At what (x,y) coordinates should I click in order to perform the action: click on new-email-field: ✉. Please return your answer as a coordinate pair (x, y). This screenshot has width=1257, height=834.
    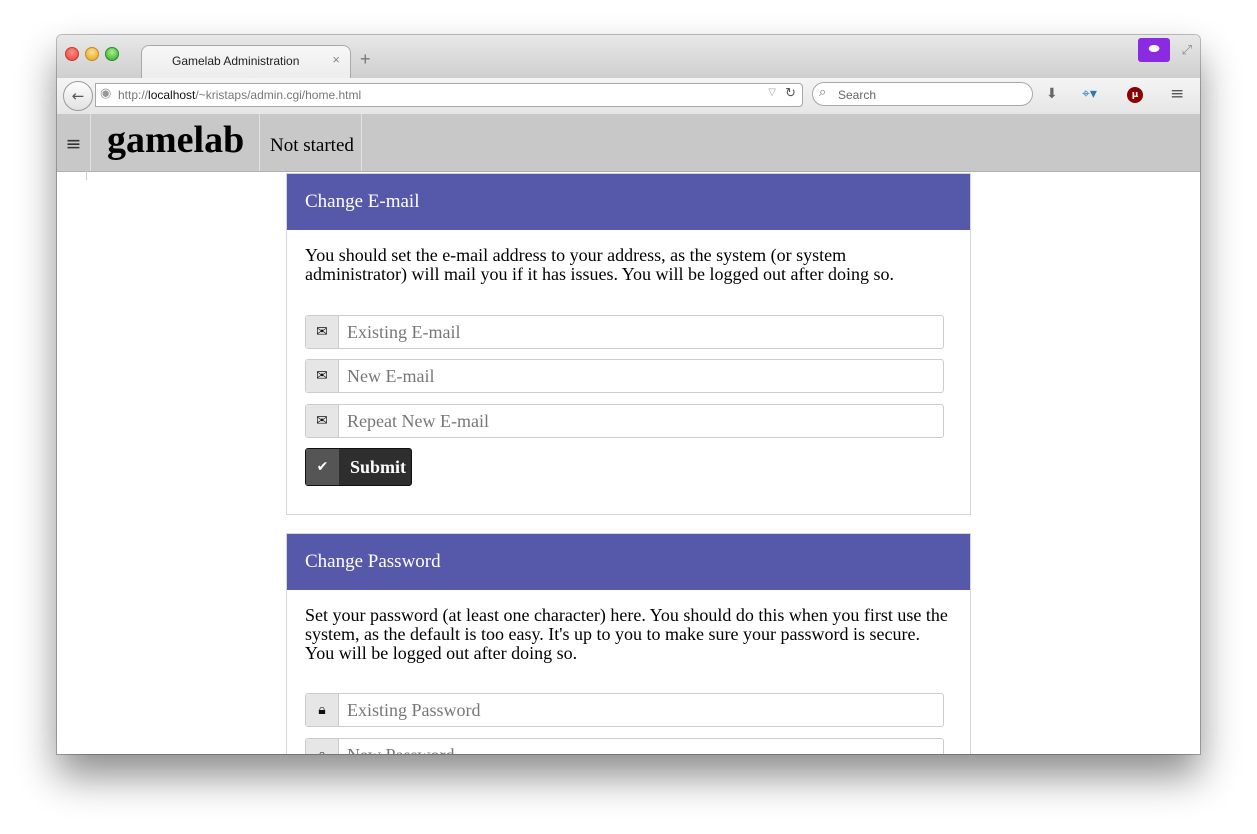
    Looking at the image, I should click on (624, 376).